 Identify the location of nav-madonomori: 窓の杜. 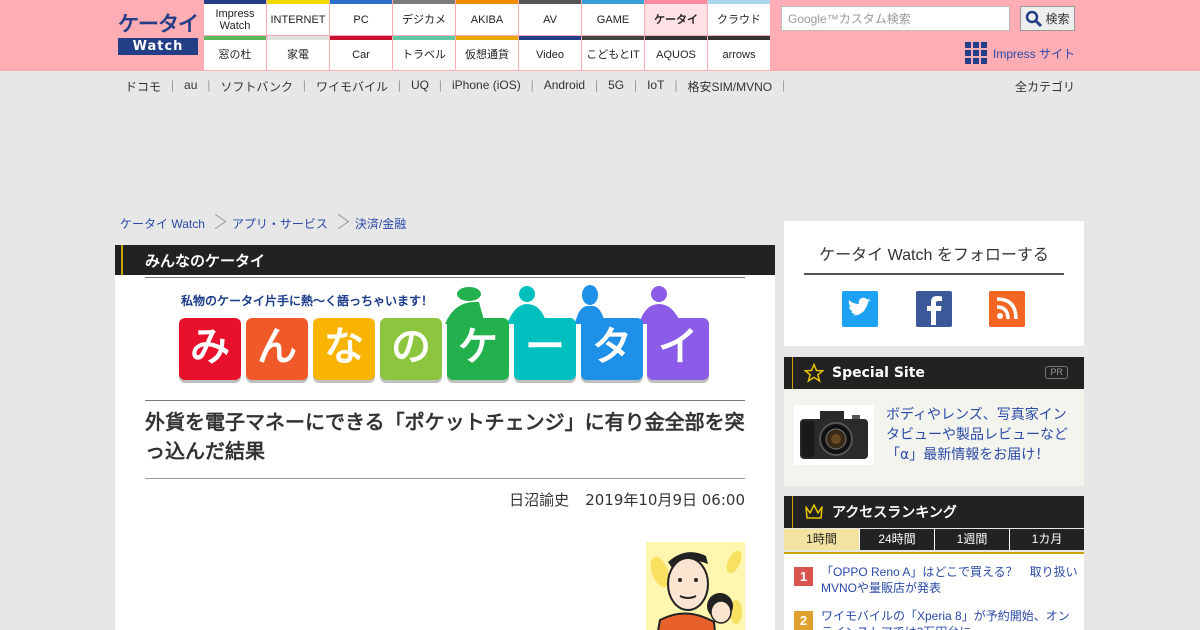
(235, 53).